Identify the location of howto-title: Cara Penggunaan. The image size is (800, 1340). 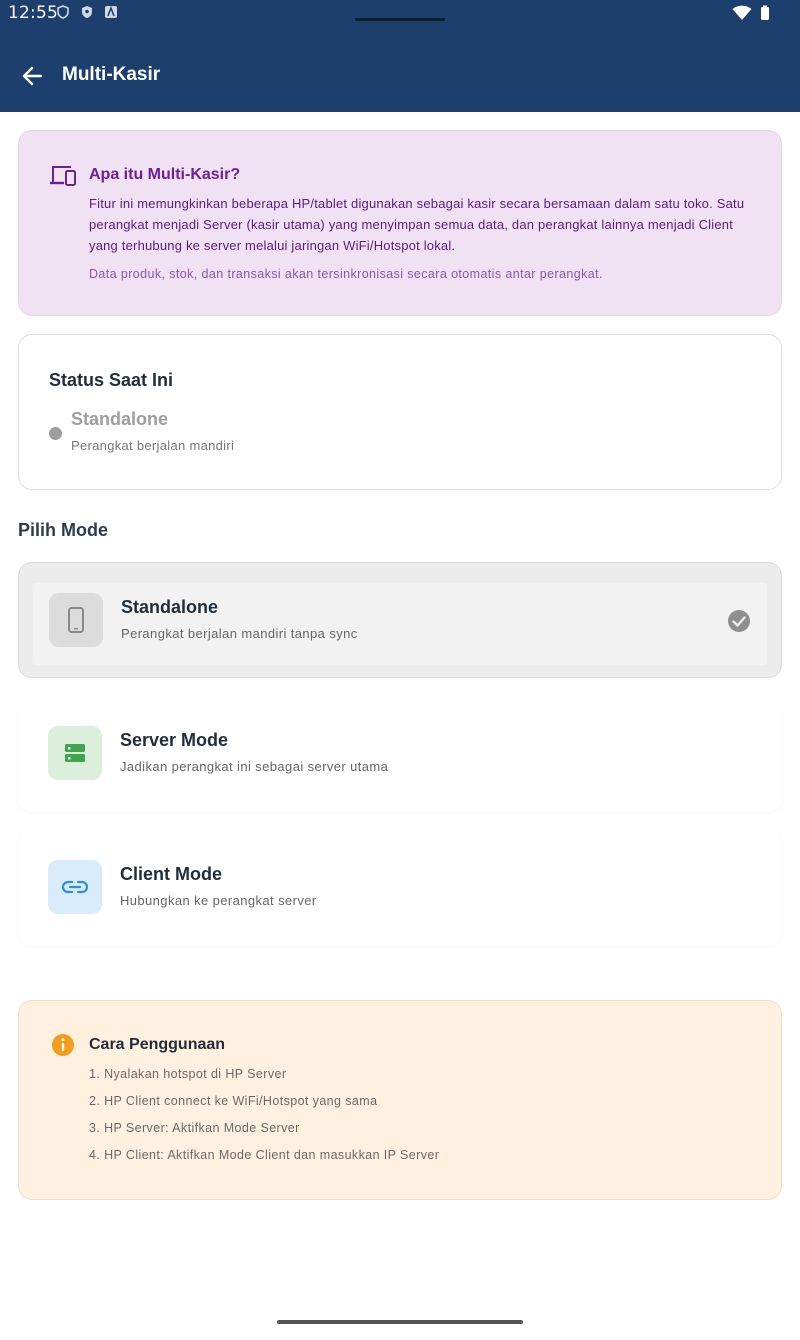
(157, 1044).